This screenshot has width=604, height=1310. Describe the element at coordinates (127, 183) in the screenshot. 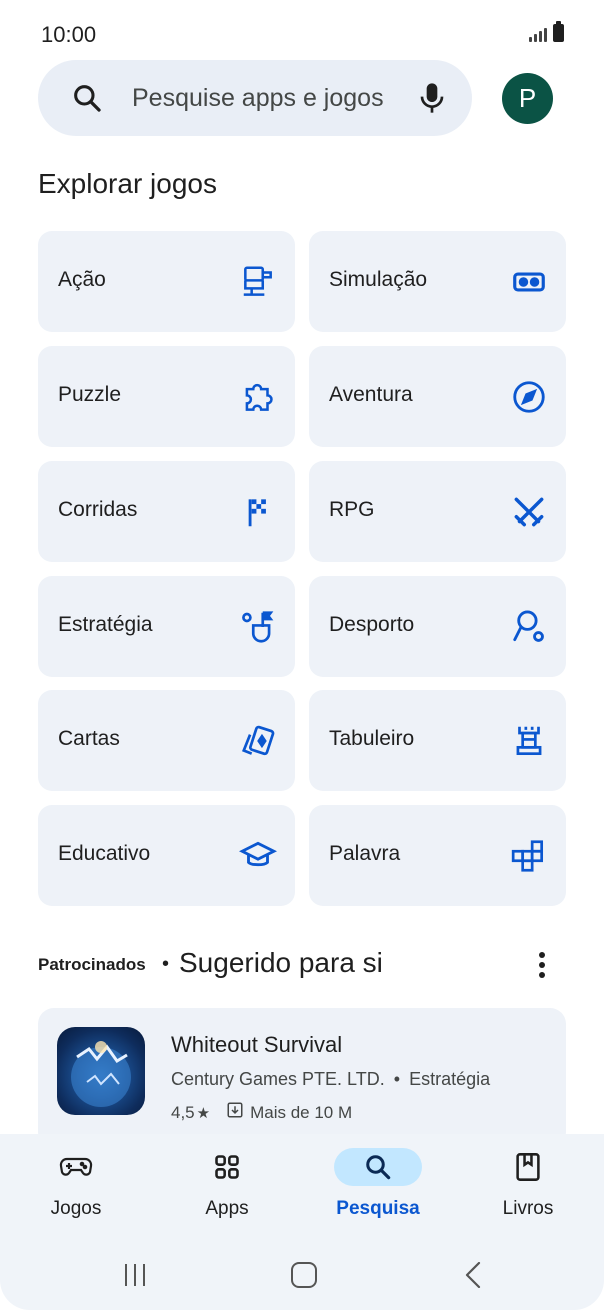

I see `section-title: Explorar jogos` at that location.